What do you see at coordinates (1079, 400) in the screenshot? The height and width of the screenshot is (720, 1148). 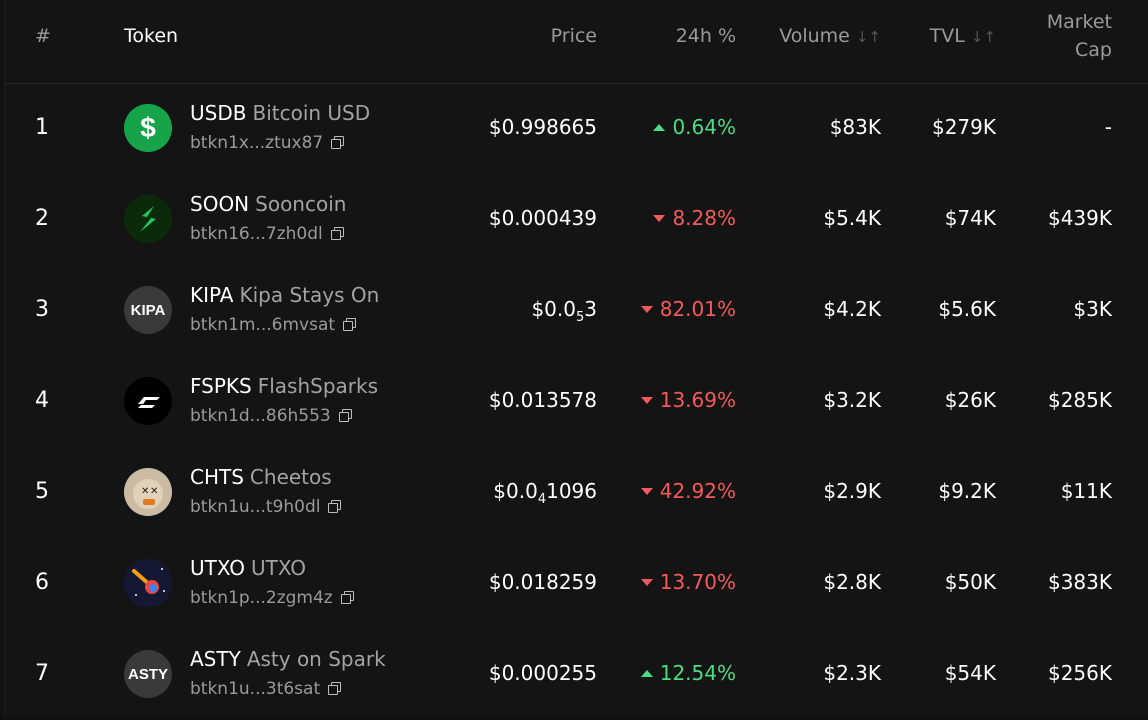 I see `market-cap: $285K` at bounding box center [1079, 400].